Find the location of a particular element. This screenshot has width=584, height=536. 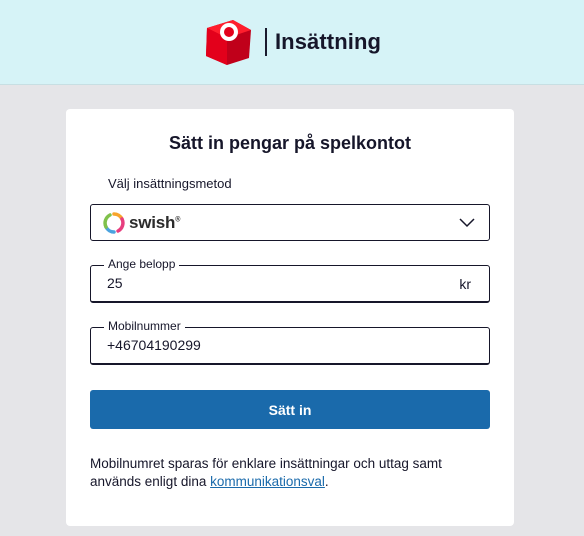

communication-settings-link: kommunikationsval is located at coordinates (267, 481).